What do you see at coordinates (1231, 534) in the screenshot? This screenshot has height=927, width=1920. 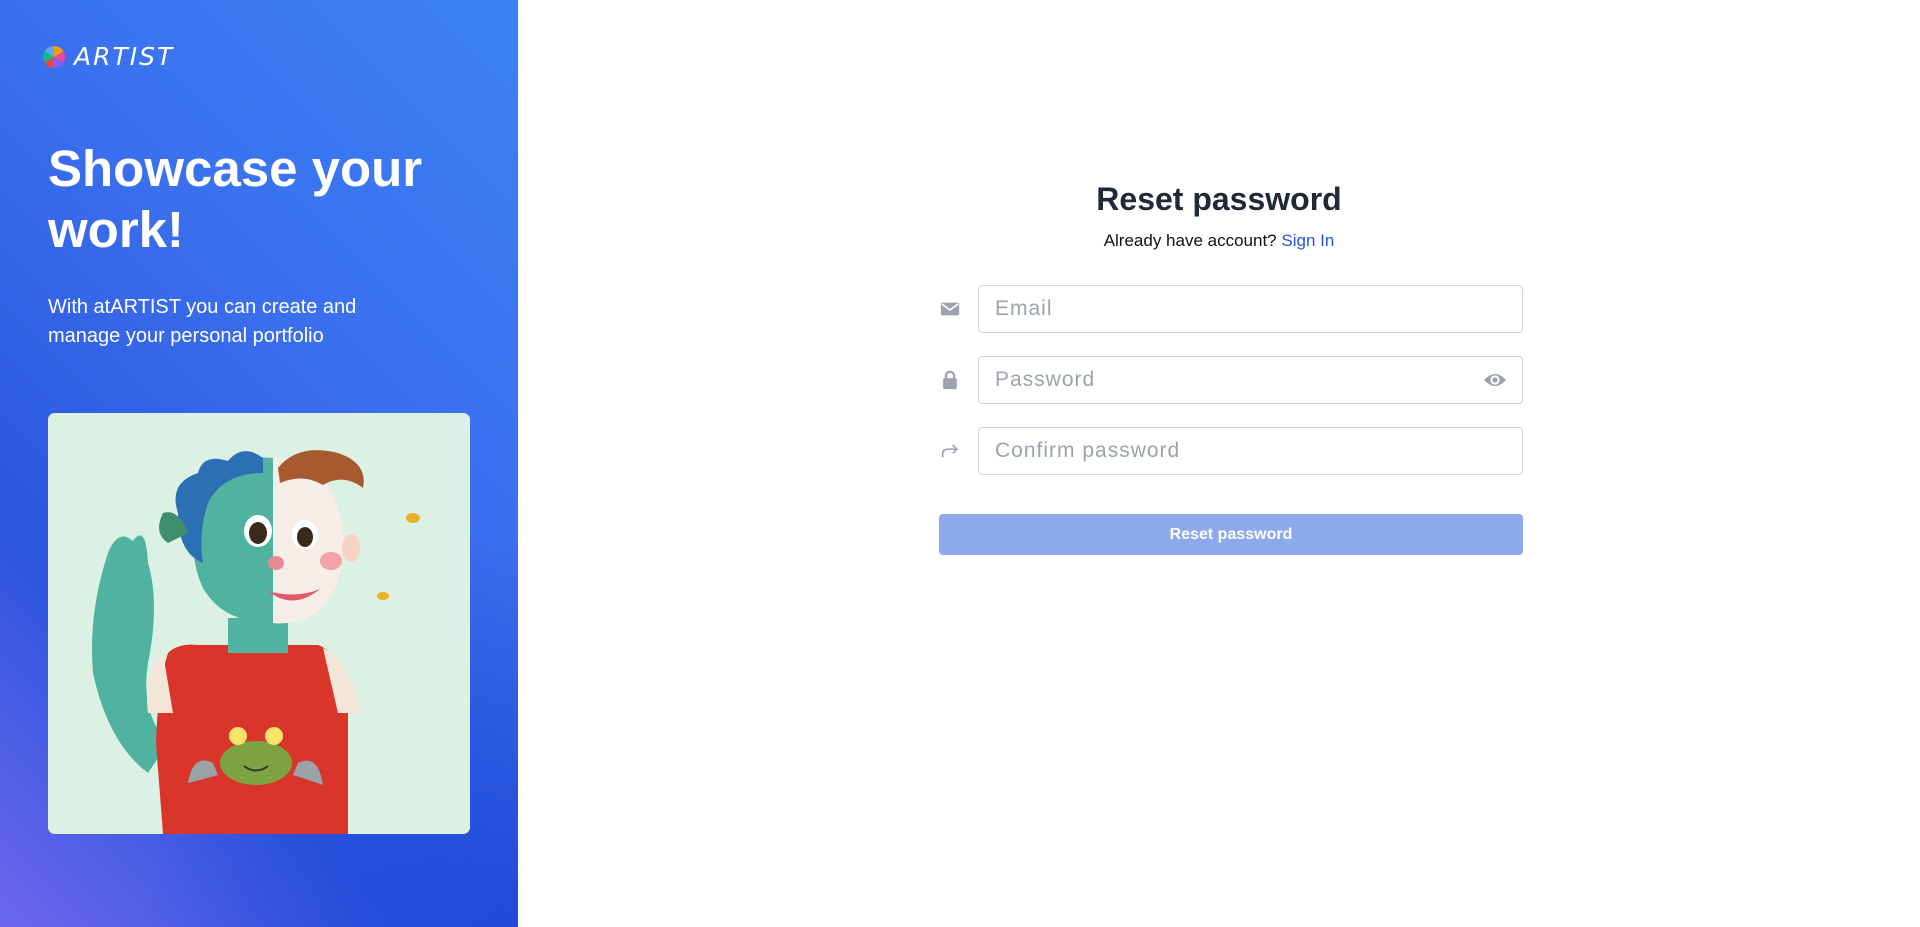 I see `reset-password-button: Reset password` at bounding box center [1231, 534].